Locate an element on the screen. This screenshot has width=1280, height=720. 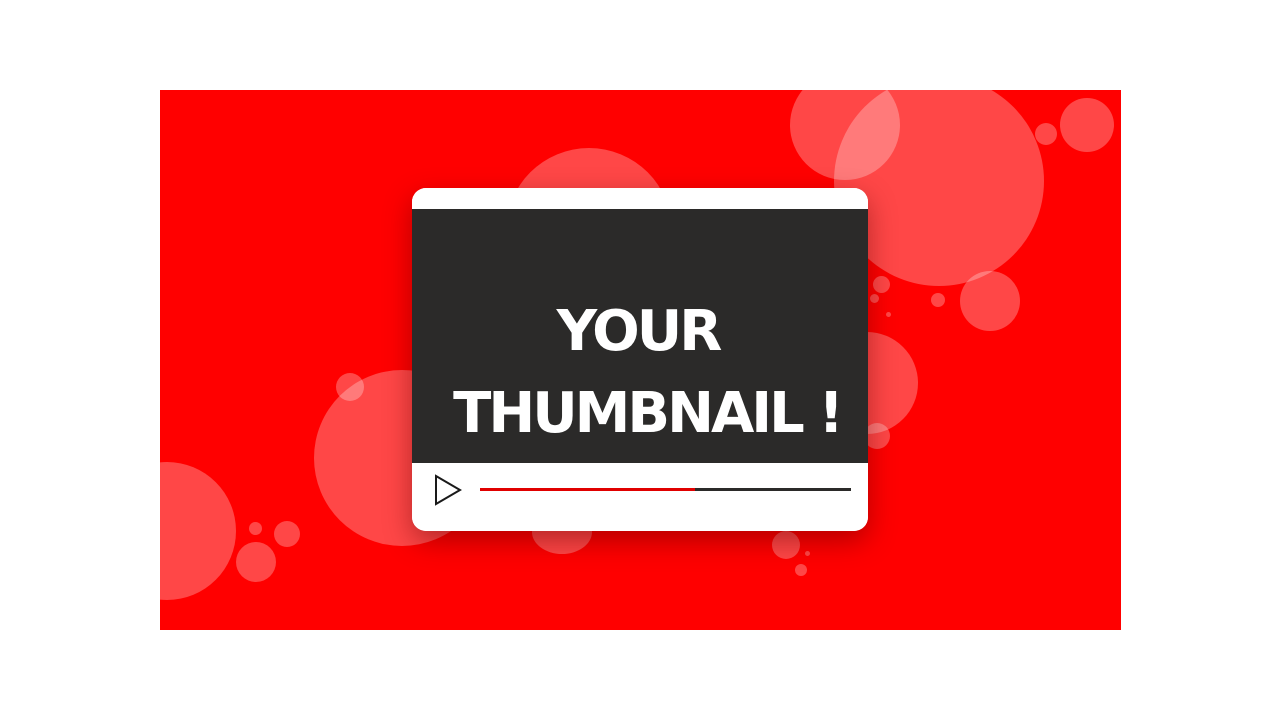
player-top-bar is located at coordinates (640, 198).